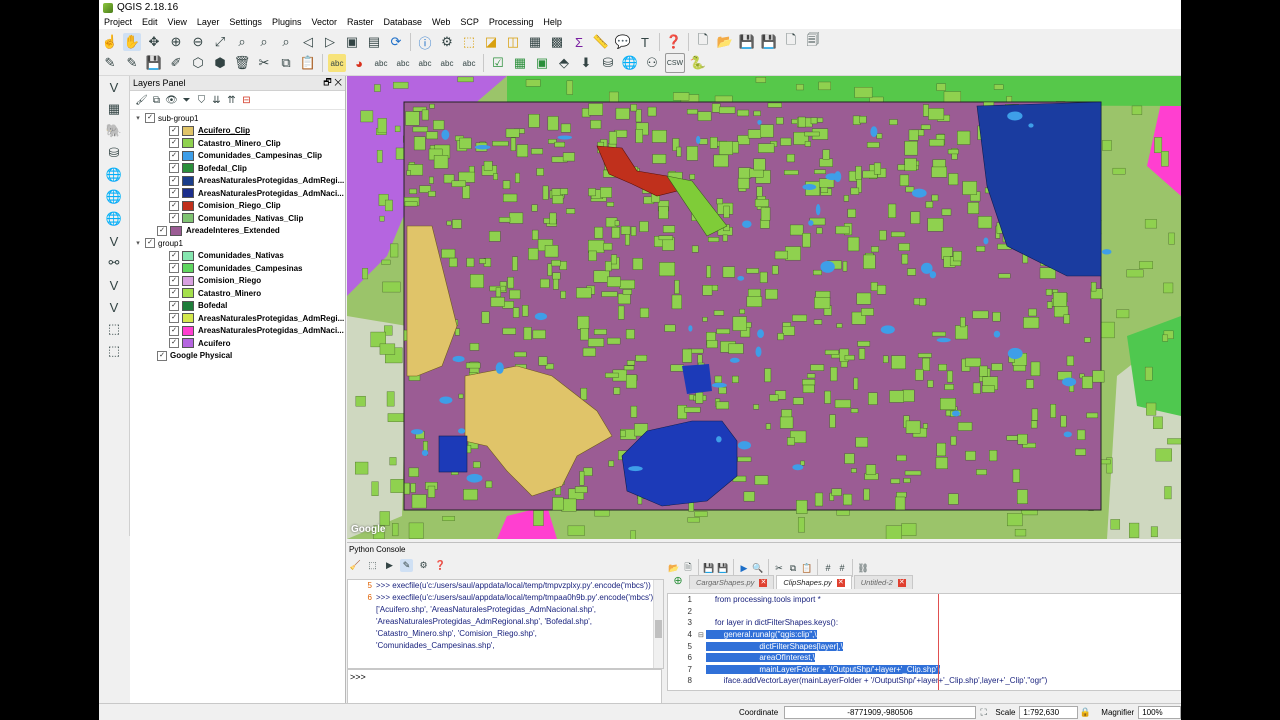 This screenshot has width=1280, height=720. What do you see at coordinates (237, 156) in the screenshot?
I see `layer-item: ✓ Comunidades_Campesinas_Clip` at bounding box center [237, 156].